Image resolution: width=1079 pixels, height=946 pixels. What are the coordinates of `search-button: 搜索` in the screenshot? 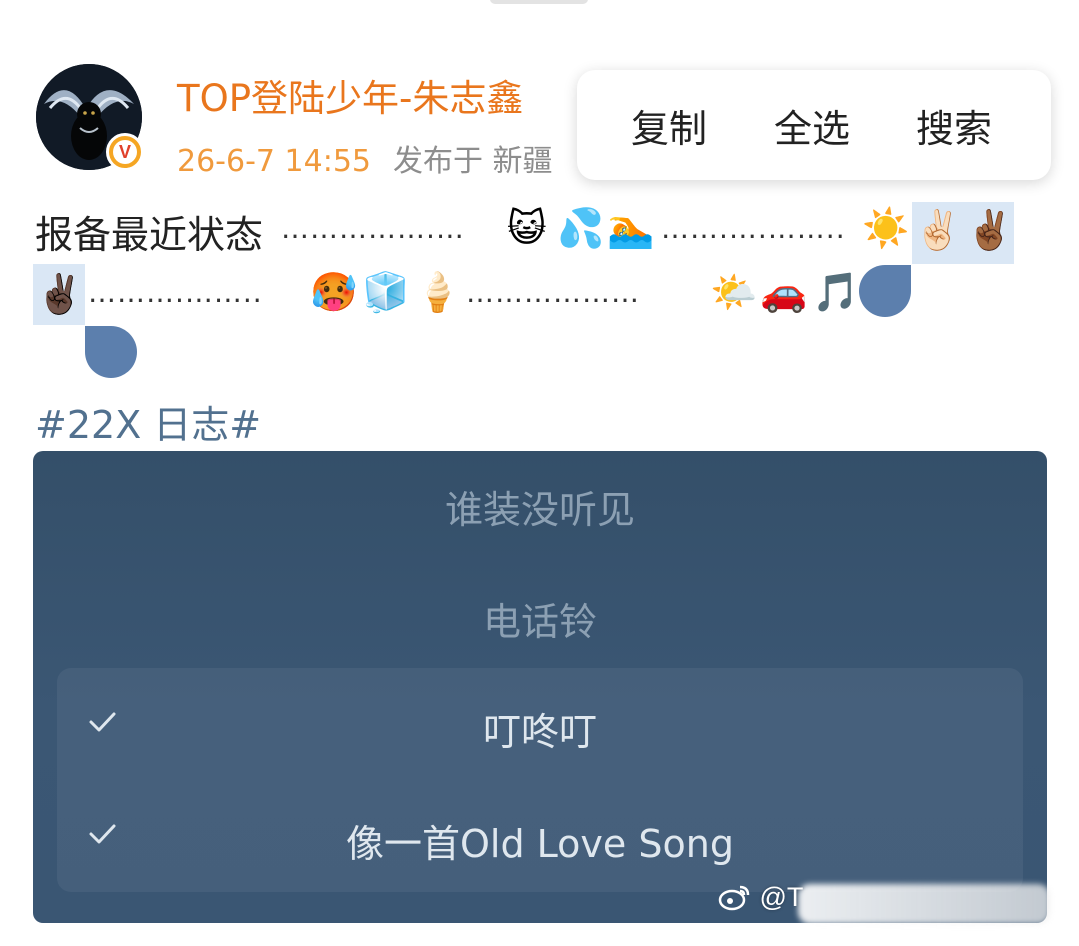 It's located at (954, 125).